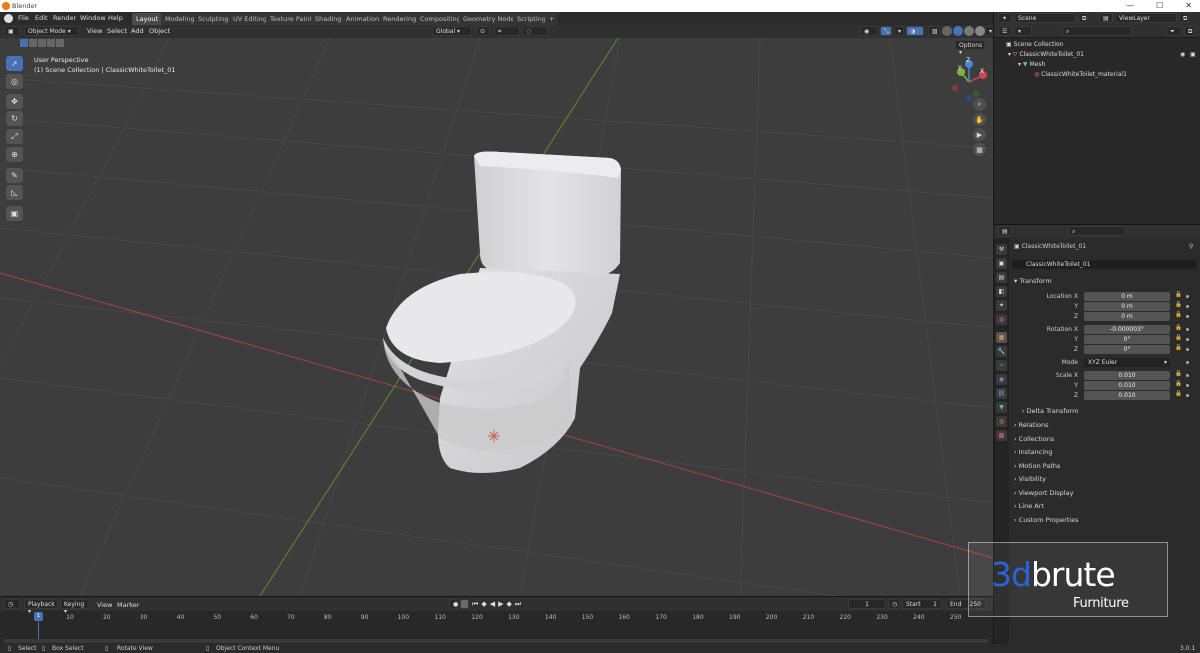 This screenshot has width=1200, height=653. Describe the element at coordinates (1001, 379) in the screenshot. I see `physics-tab-icon: ◉` at that location.